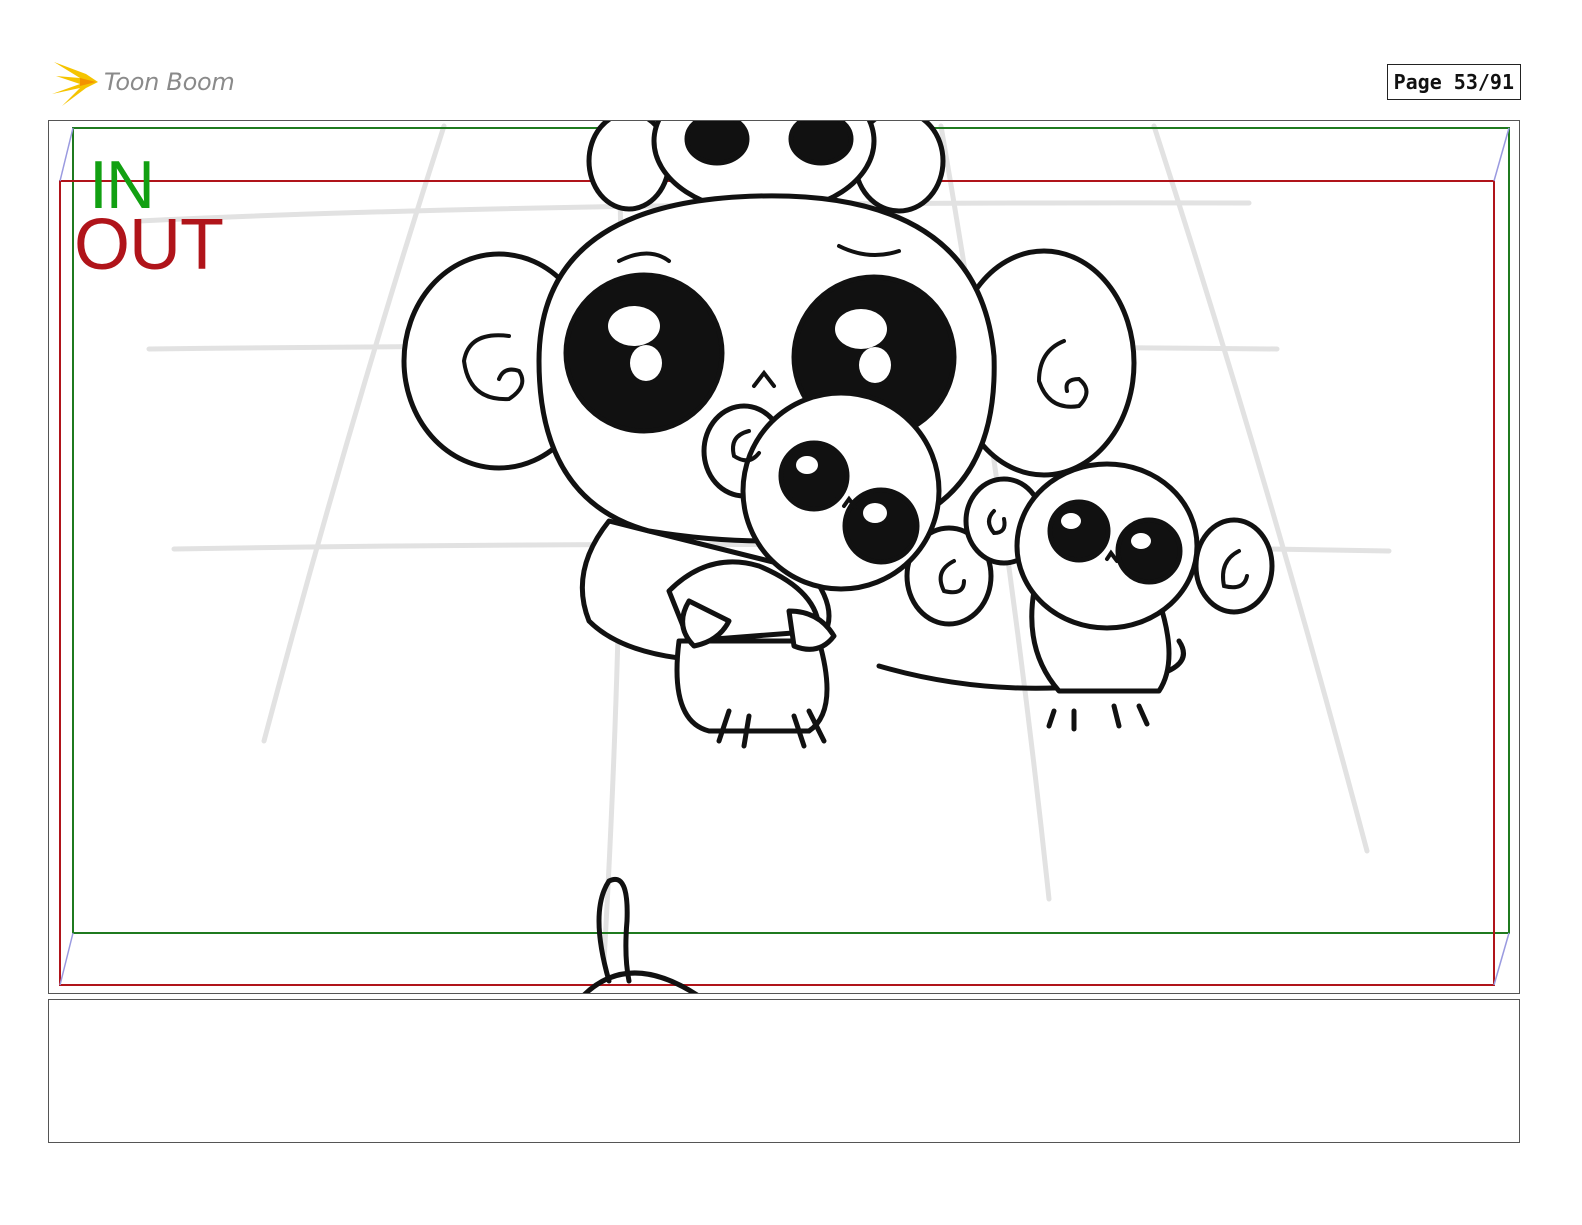  What do you see at coordinates (1453, 82) in the screenshot?
I see `page-indicator: Page 53/91` at bounding box center [1453, 82].